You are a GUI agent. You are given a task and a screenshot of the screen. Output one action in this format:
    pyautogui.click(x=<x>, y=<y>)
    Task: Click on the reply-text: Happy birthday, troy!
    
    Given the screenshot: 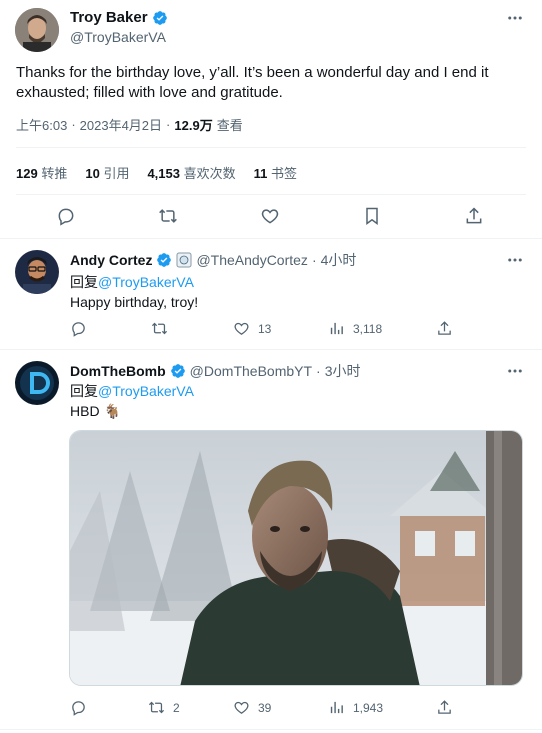 What is the action you would take?
    pyautogui.click(x=134, y=302)
    